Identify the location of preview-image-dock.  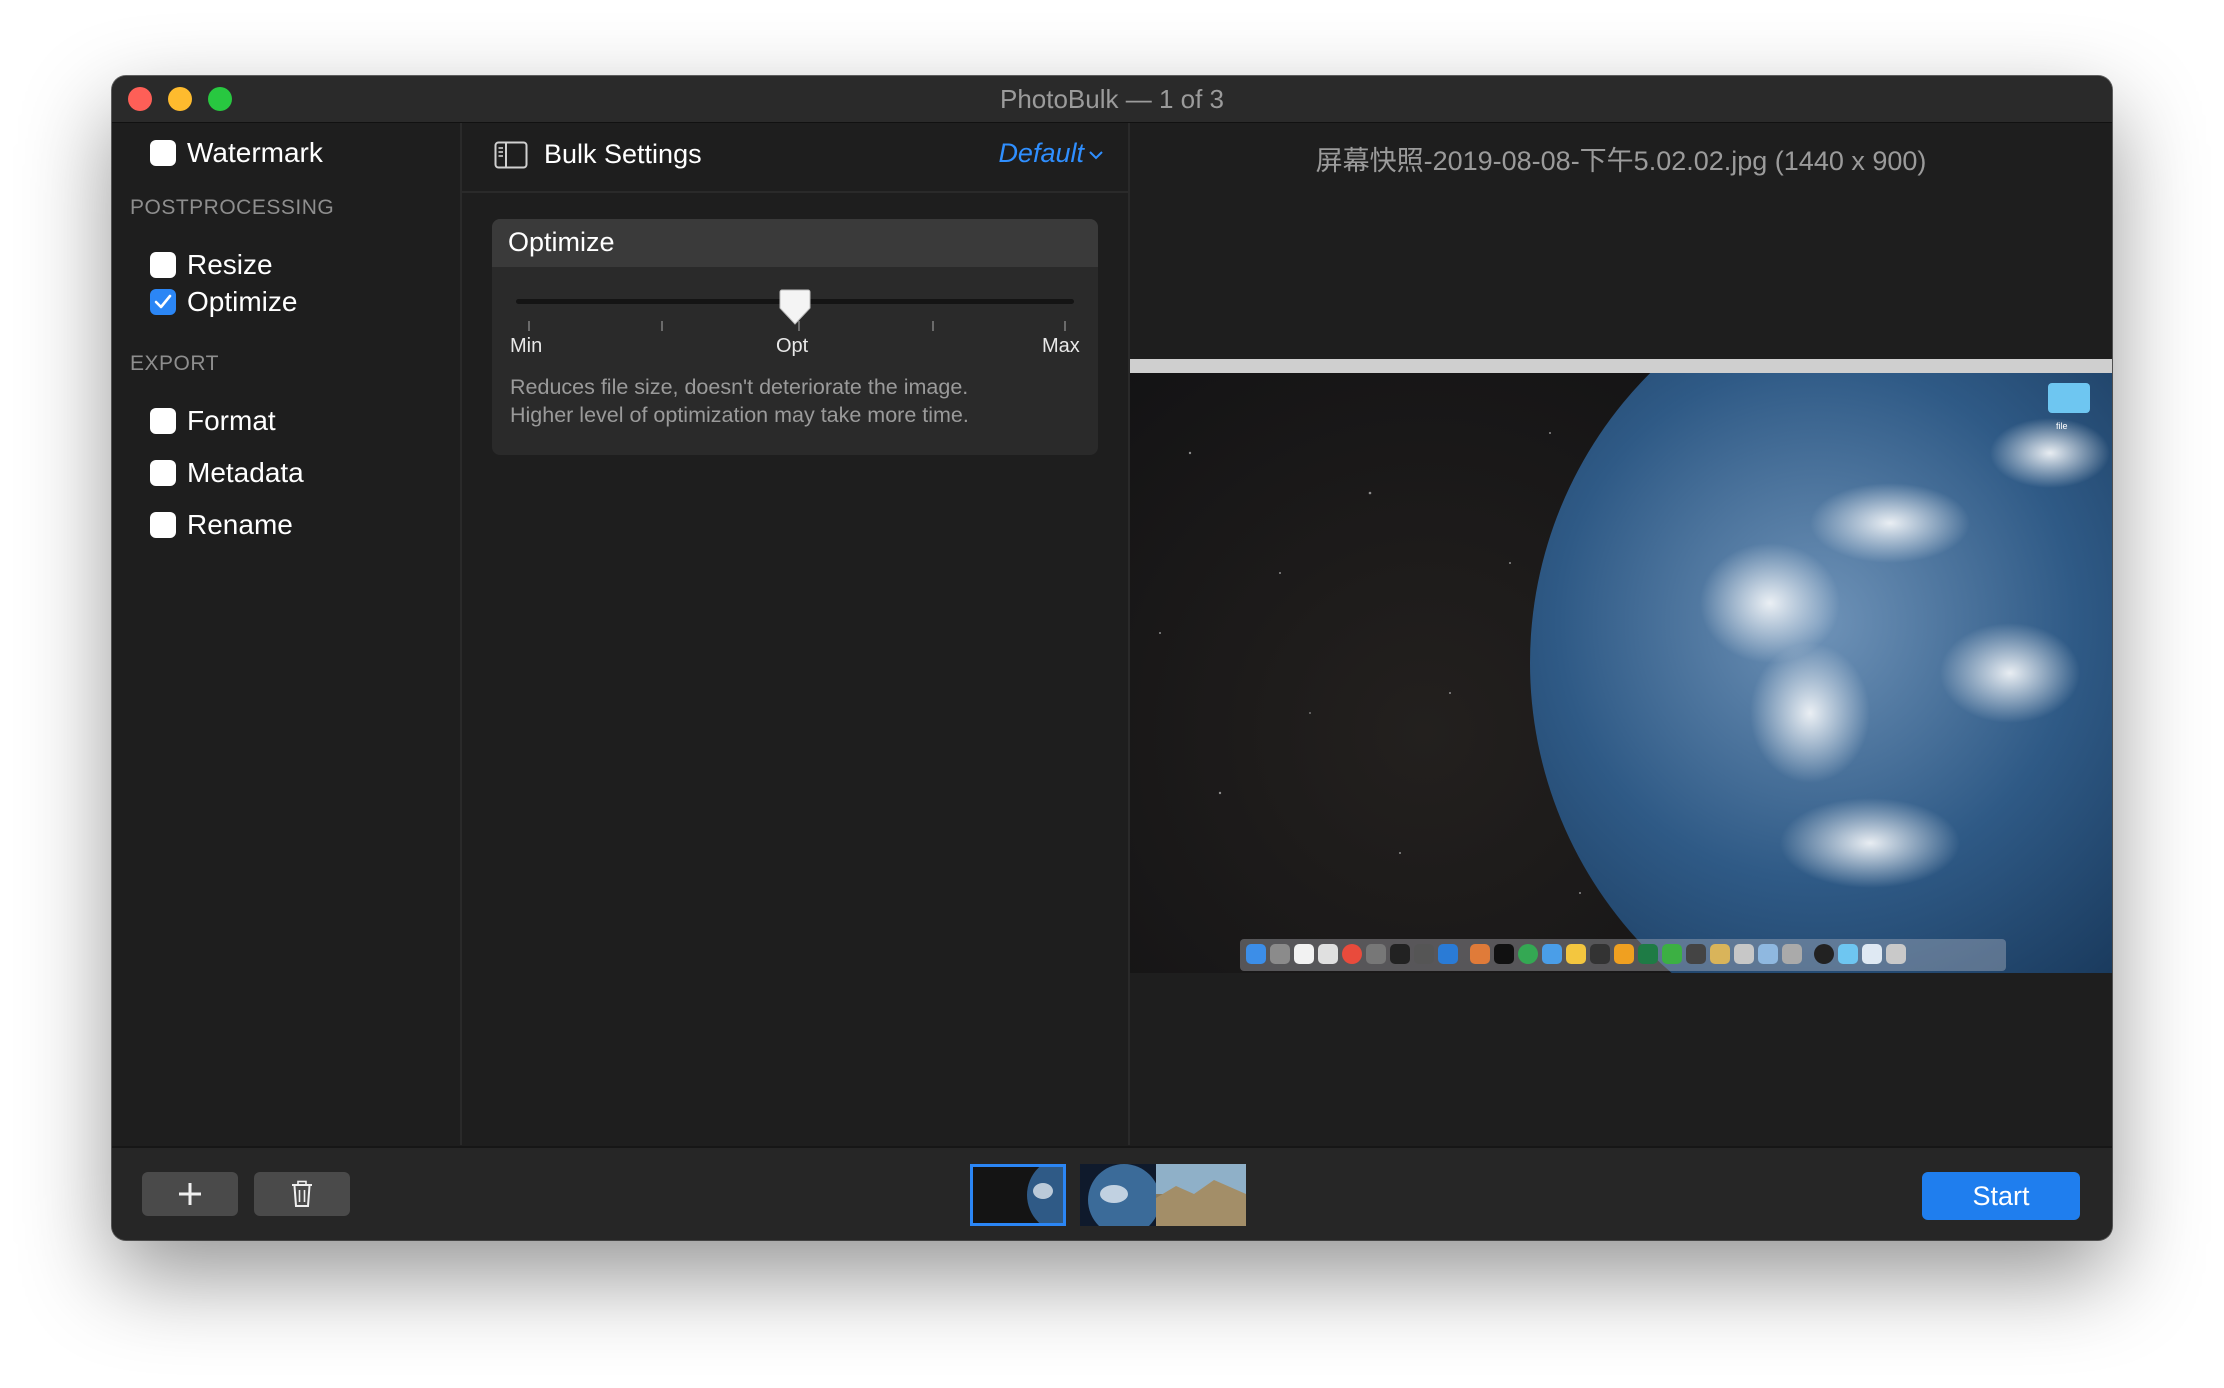
(1623, 955).